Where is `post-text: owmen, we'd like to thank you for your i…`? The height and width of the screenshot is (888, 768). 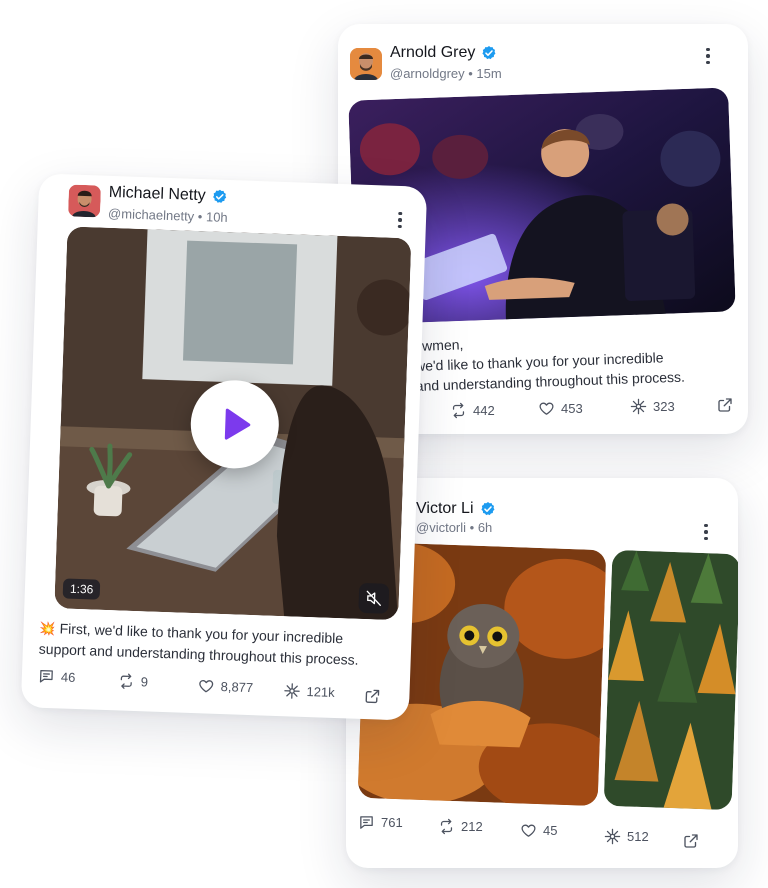
post-text: owmen, we'd like to thank you for your i… is located at coordinates (550, 365).